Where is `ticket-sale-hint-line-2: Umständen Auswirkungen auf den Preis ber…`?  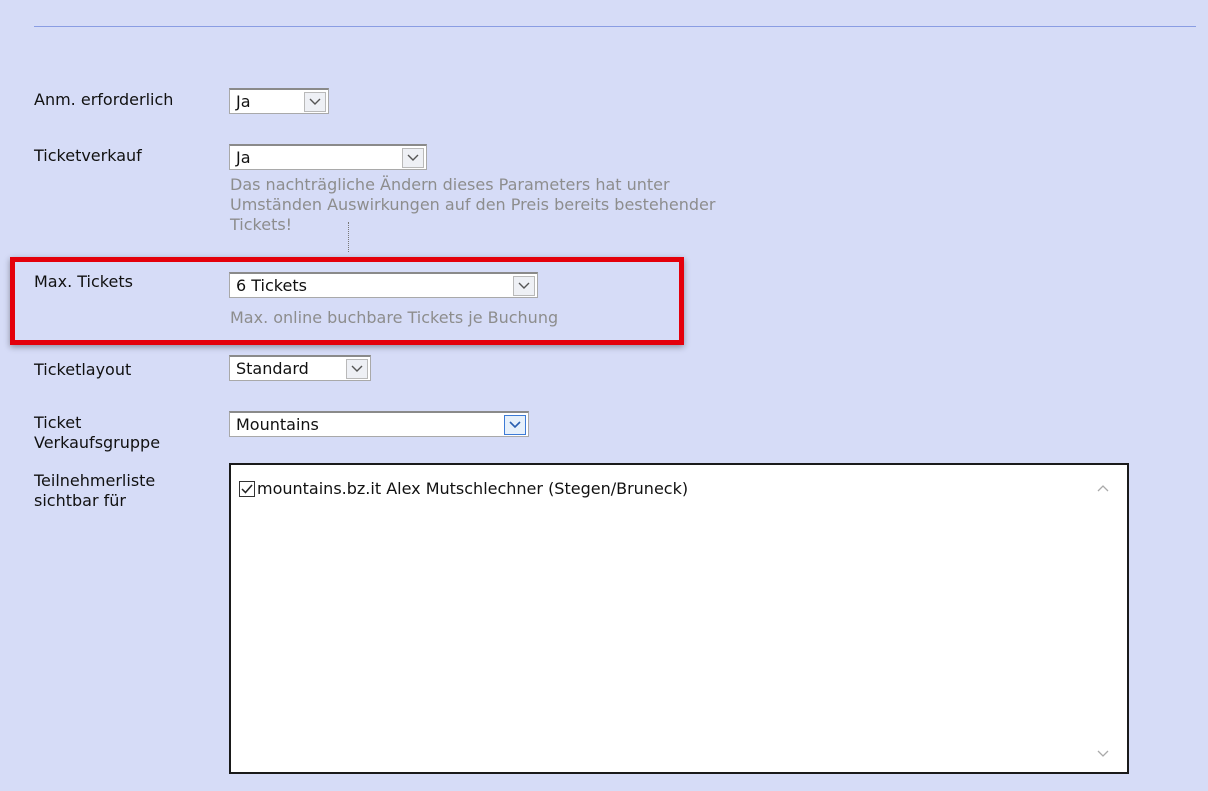 ticket-sale-hint-line-2: Umständen Auswirkungen auf den Preis ber… is located at coordinates (473, 204).